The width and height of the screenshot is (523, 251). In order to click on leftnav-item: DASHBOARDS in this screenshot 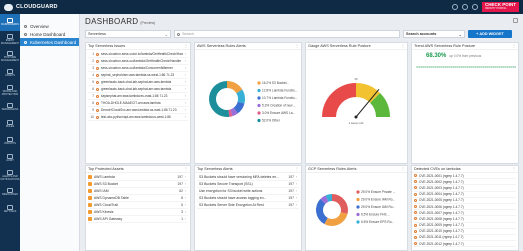, I will do `click(10, 22)`.